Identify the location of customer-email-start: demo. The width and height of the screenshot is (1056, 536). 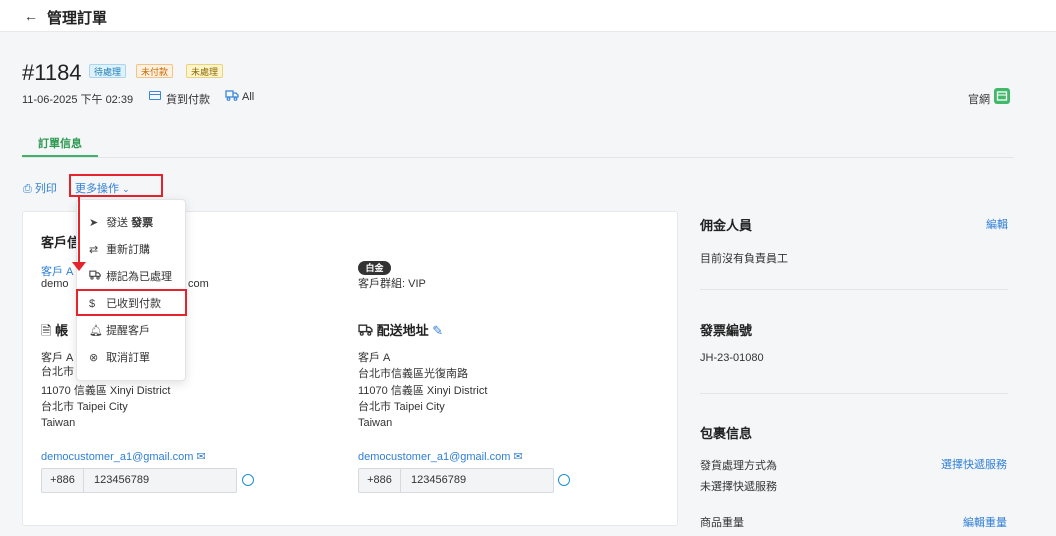
(55, 284).